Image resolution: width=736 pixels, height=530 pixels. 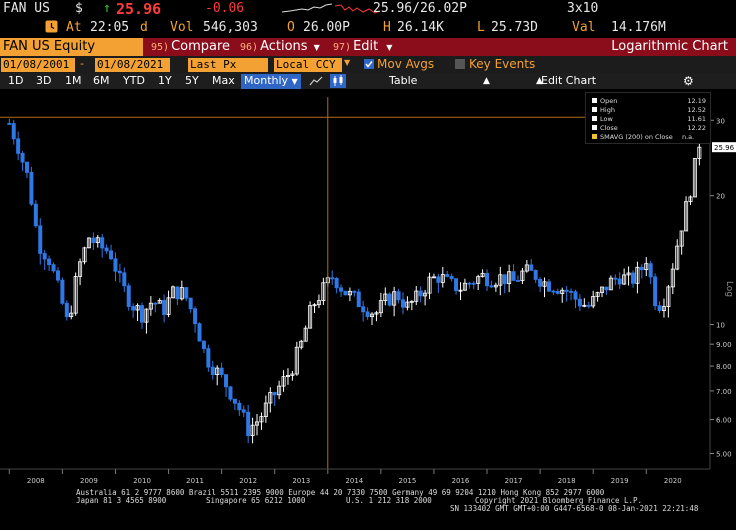 What do you see at coordinates (165, 81) in the screenshot?
I see `range-1y: 1Y` at bounding box center [165, 81].